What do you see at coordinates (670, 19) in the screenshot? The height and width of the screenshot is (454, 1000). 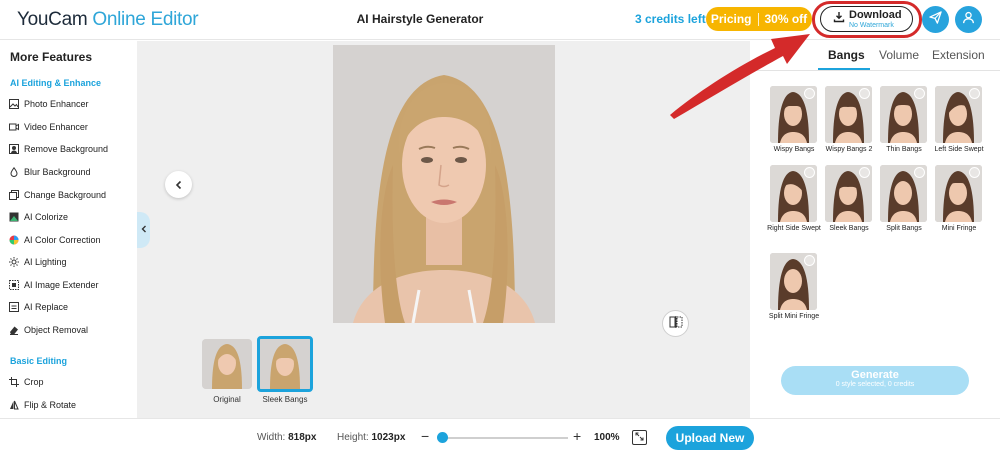 I see `credits-indicator: 3 credits left` at bounding box center [670, 19].